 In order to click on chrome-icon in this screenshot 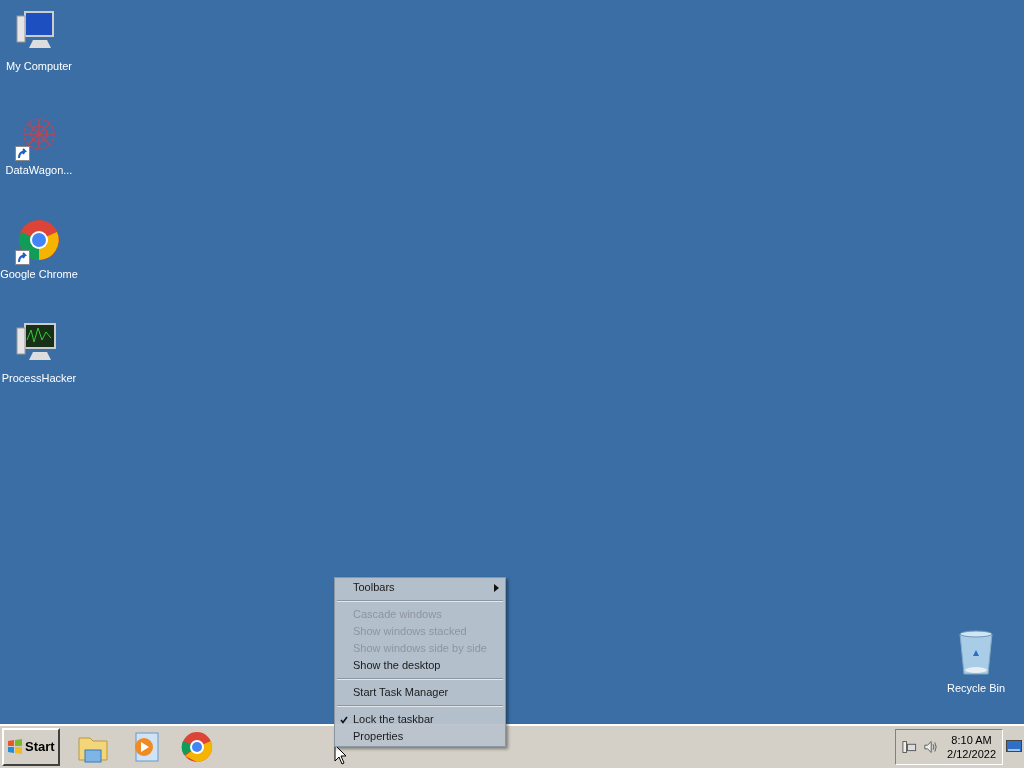, I will do `click(196, 747)`.